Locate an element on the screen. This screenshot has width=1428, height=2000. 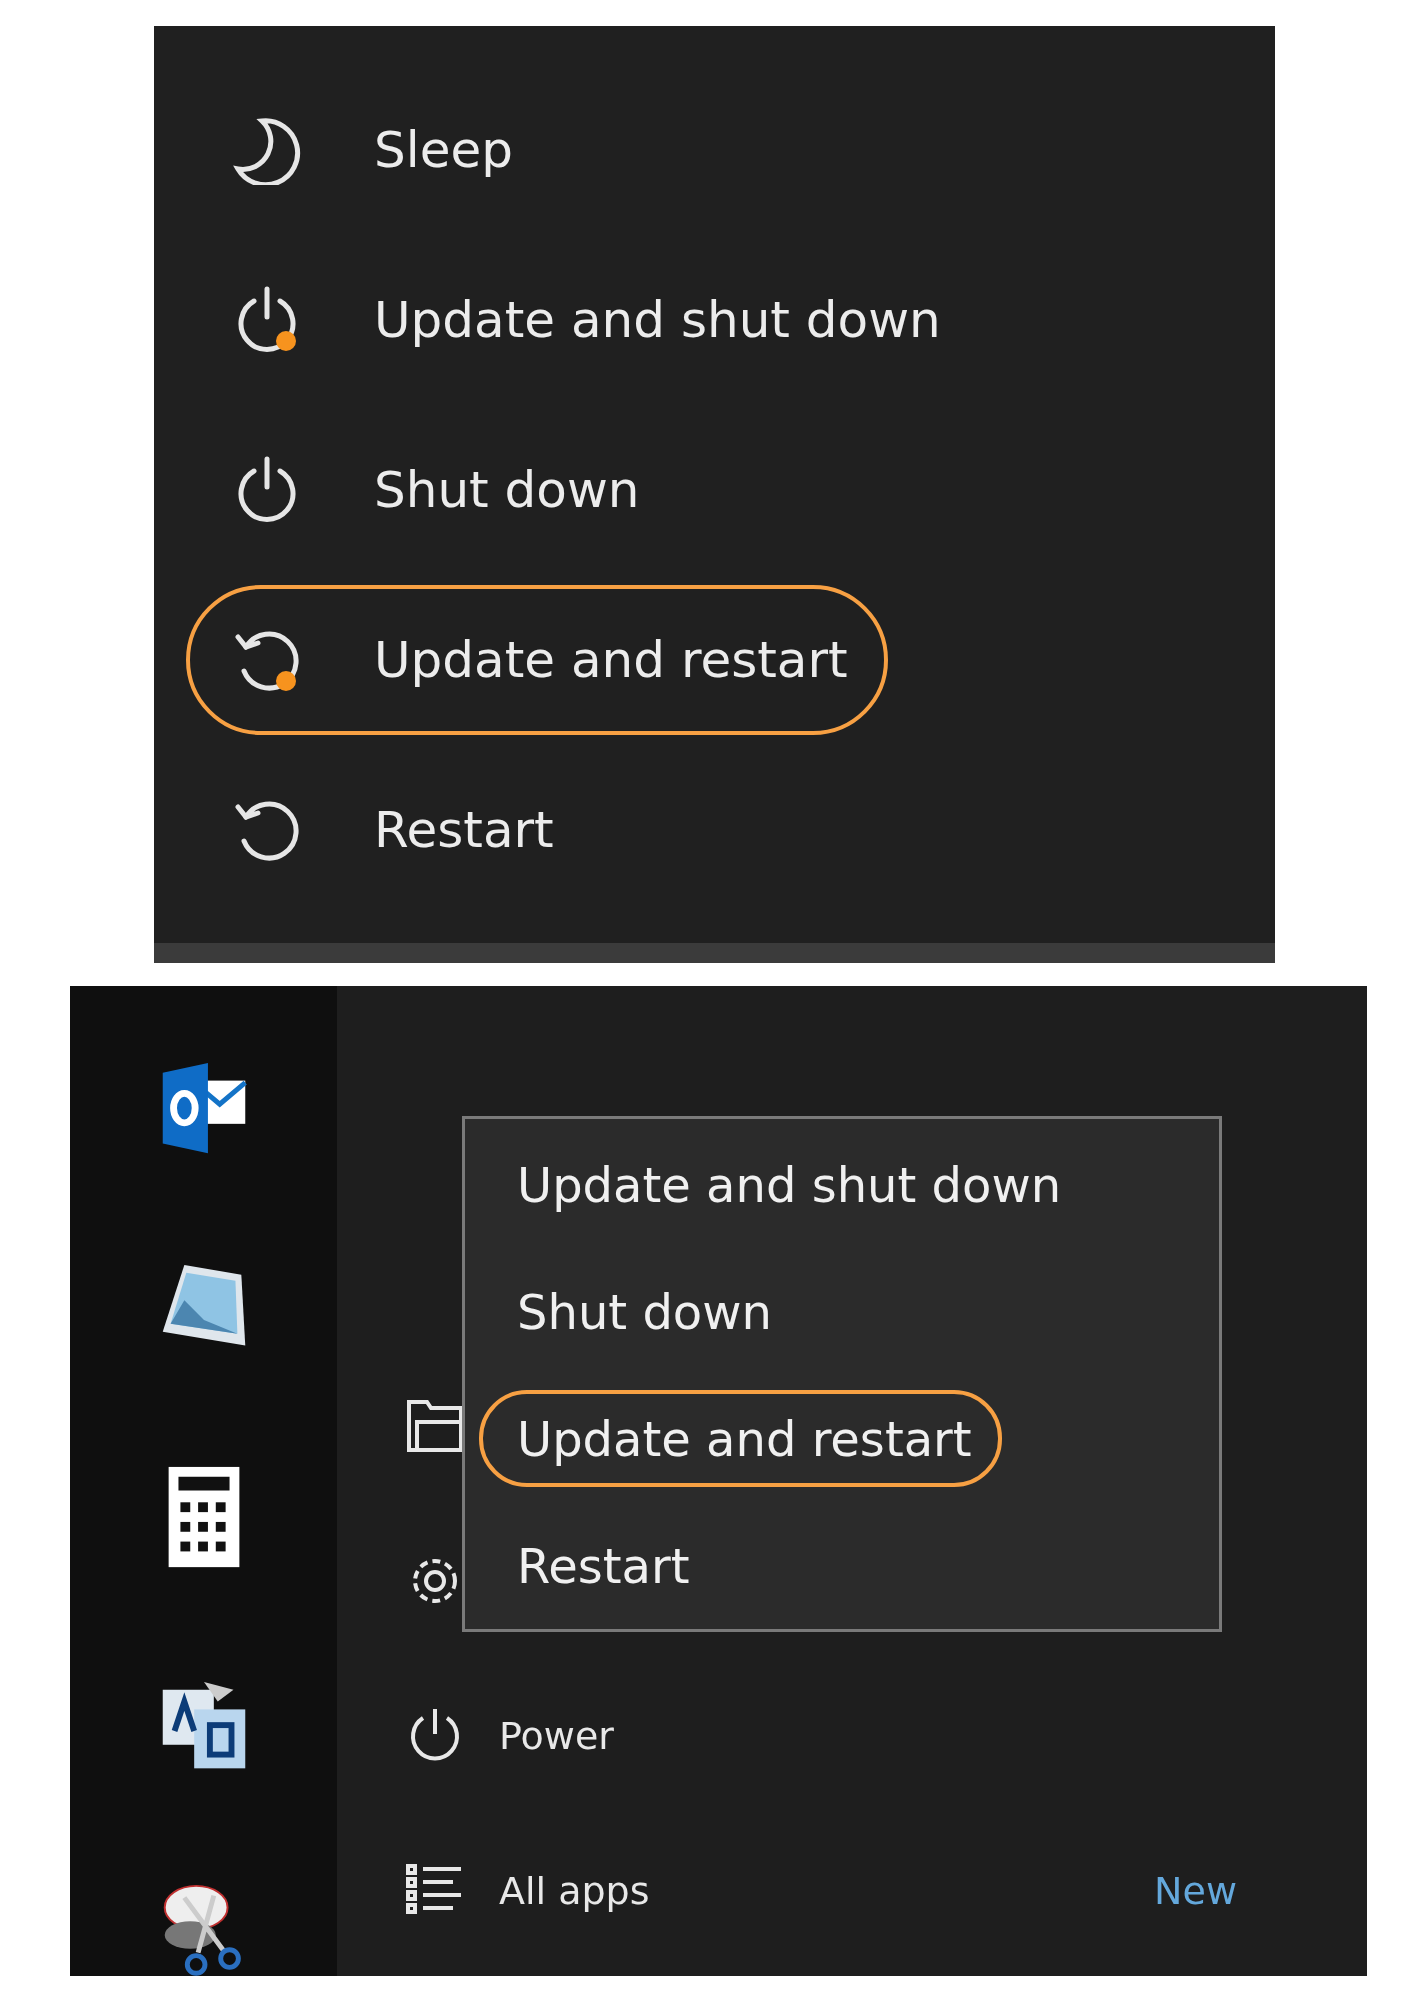
power-option: Shut down is located at coordinates (640, 1311).